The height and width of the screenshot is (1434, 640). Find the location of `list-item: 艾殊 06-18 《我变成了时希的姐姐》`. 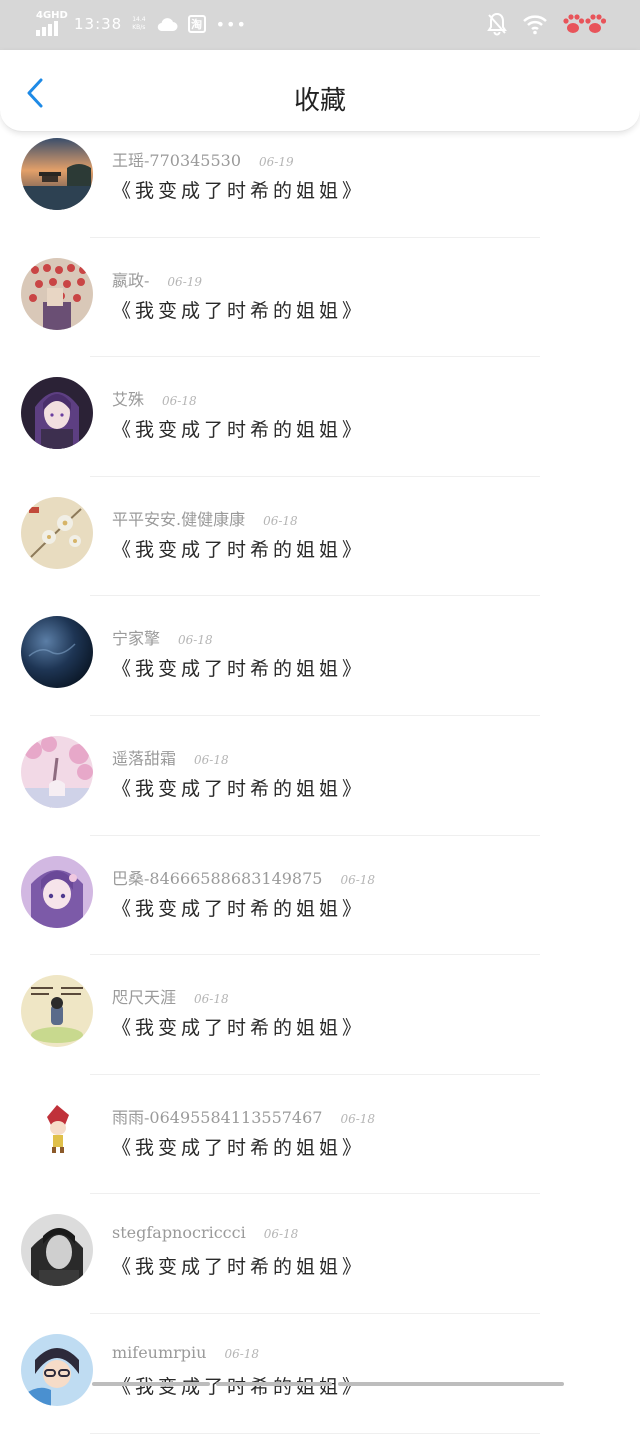

list-item: 艾殊 06-18 《我变成了时希的姐姐》 is located at coordinates (320, 417).